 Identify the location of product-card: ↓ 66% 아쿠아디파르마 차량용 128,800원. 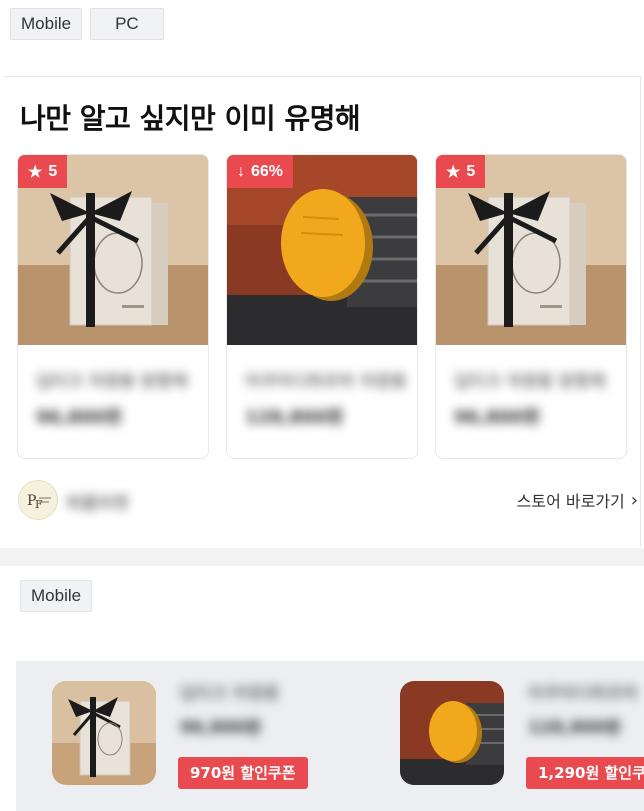
(322, 306).